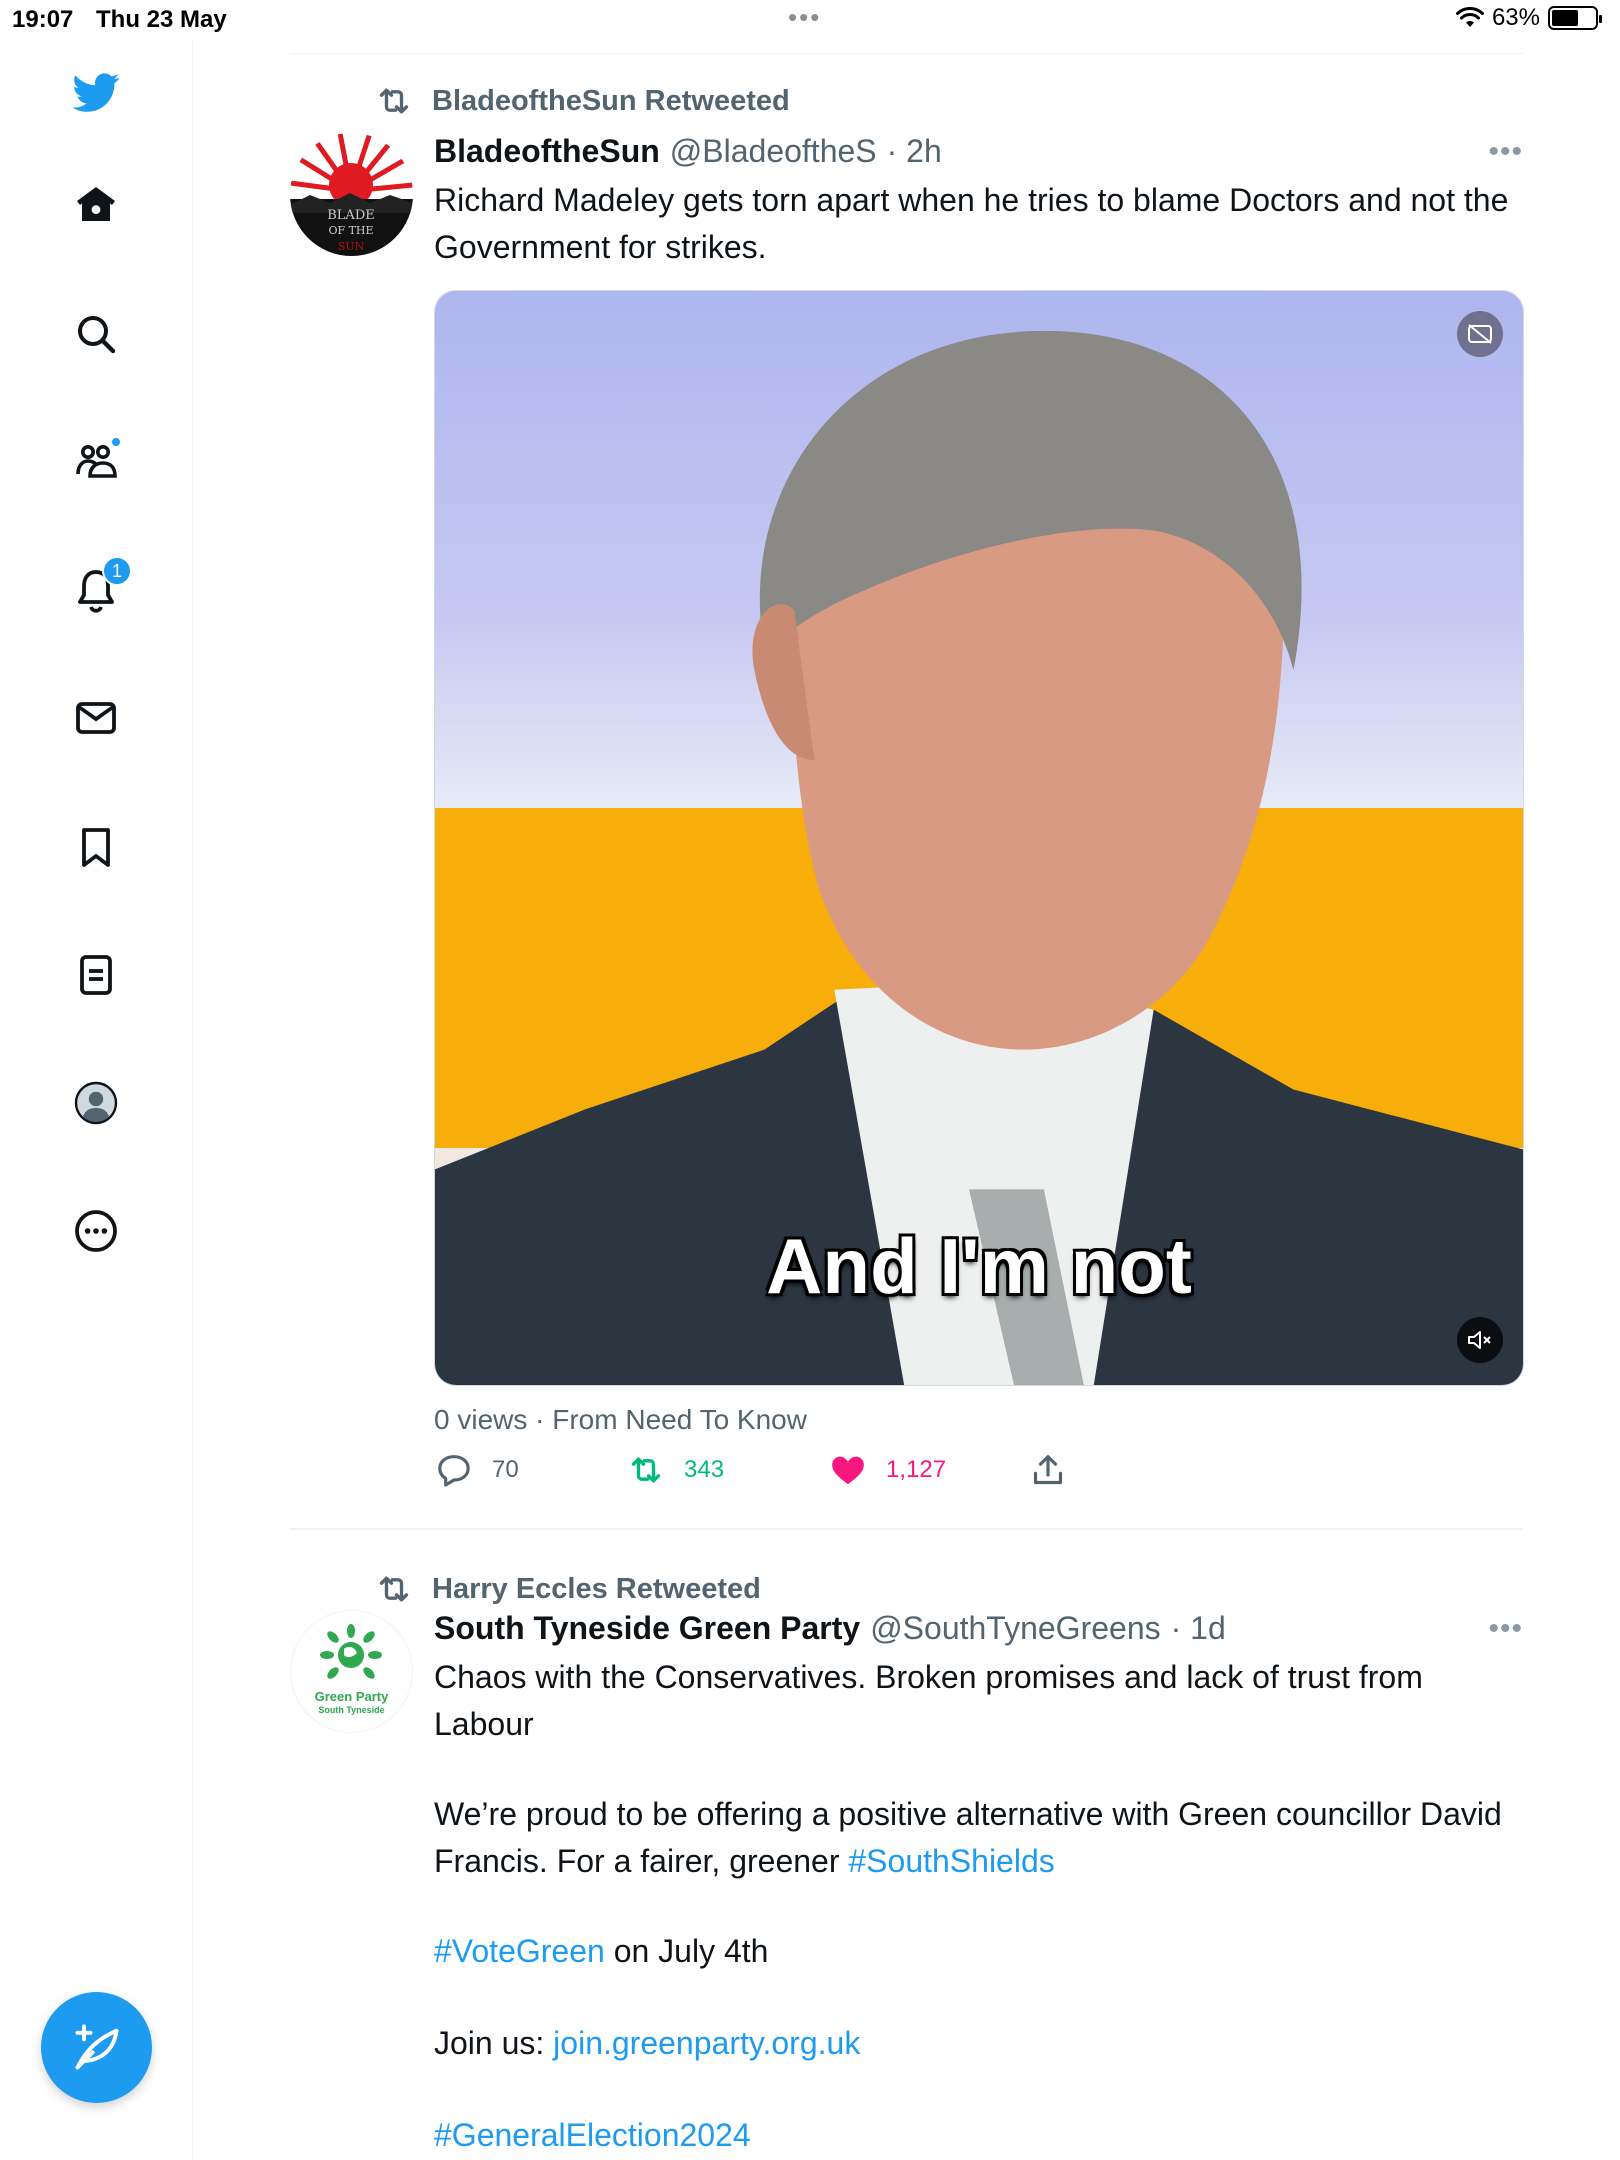 This screenshot has width=1620, height=2160. What do you see at coordinates (848, 1470) in the screenshot?
I see `heart-icon` at bounding box center [848, 1470].